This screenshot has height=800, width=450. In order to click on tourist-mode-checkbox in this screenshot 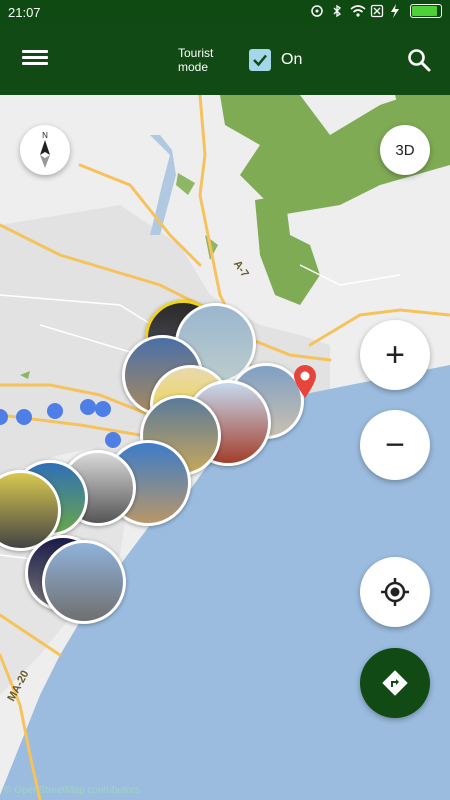, I will do `click(260, 60)`.